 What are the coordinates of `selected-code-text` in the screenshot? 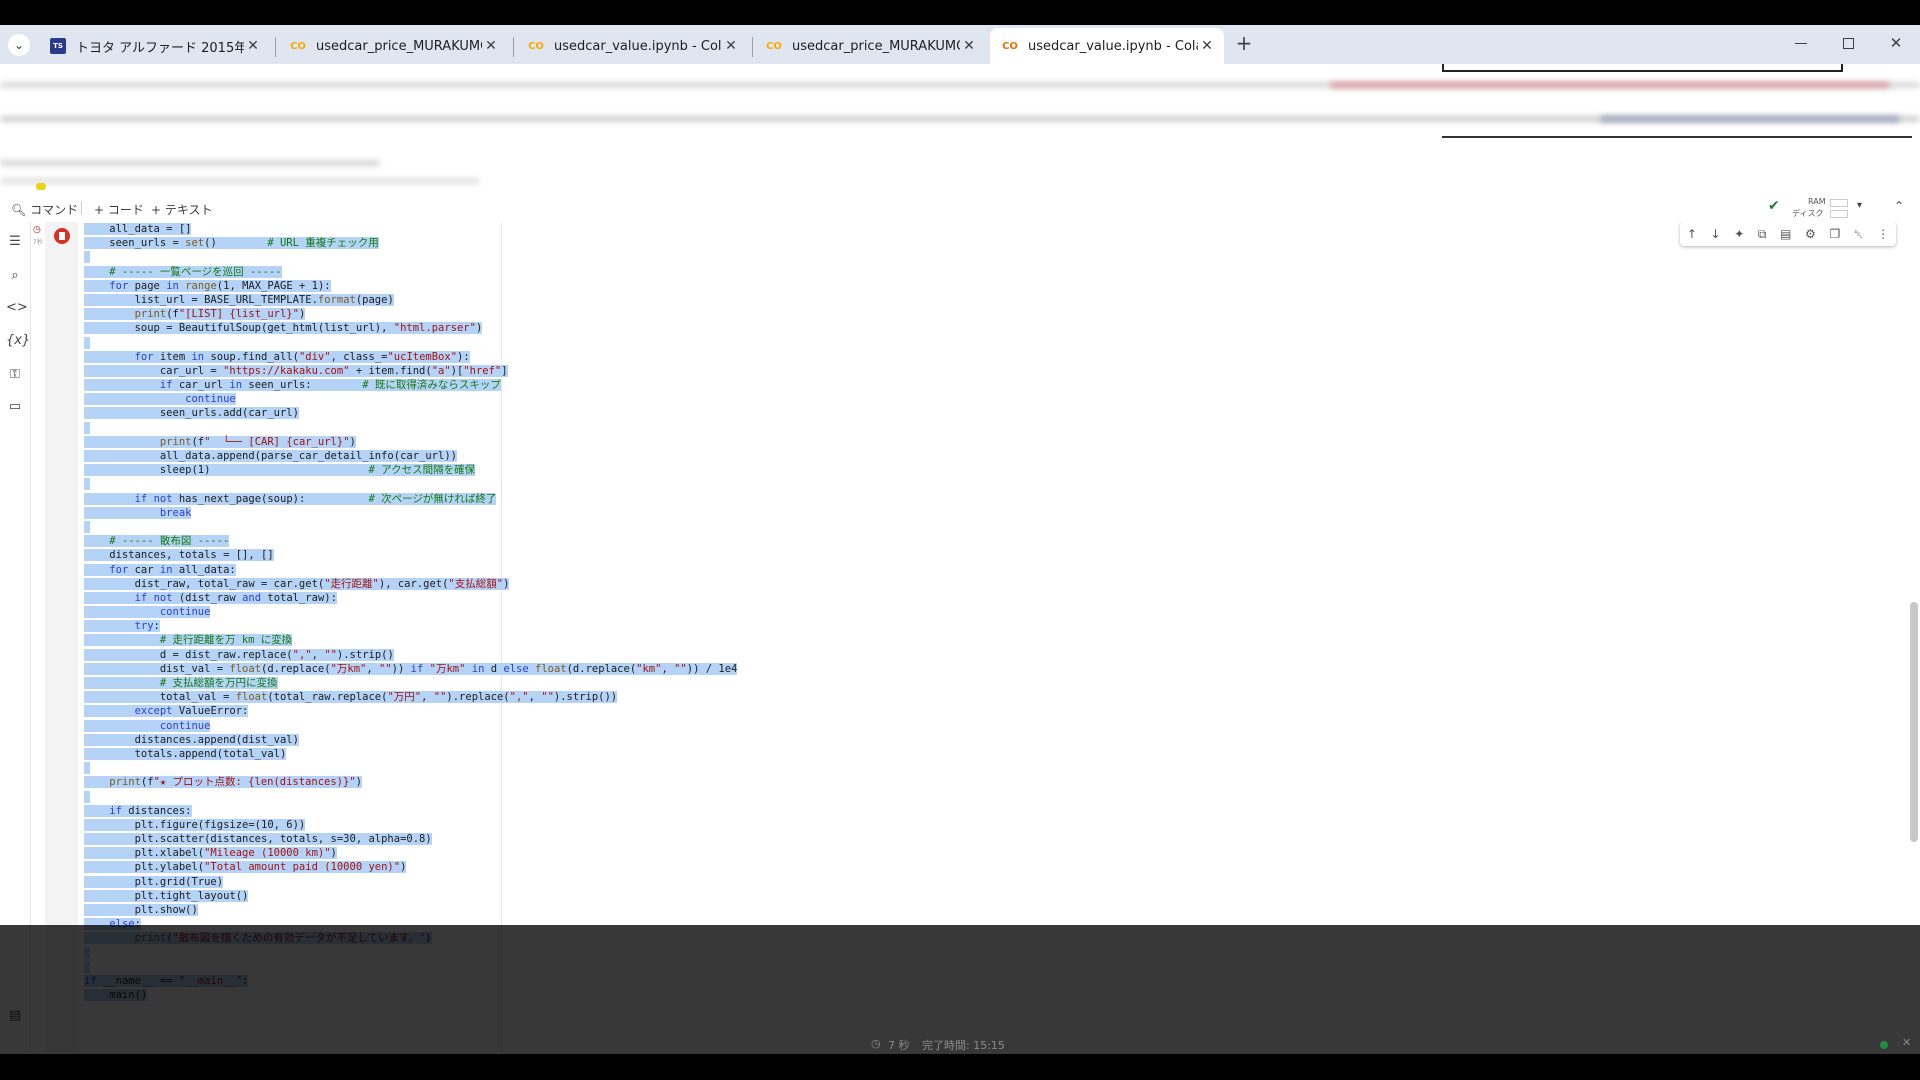 It's located at (87, 257).